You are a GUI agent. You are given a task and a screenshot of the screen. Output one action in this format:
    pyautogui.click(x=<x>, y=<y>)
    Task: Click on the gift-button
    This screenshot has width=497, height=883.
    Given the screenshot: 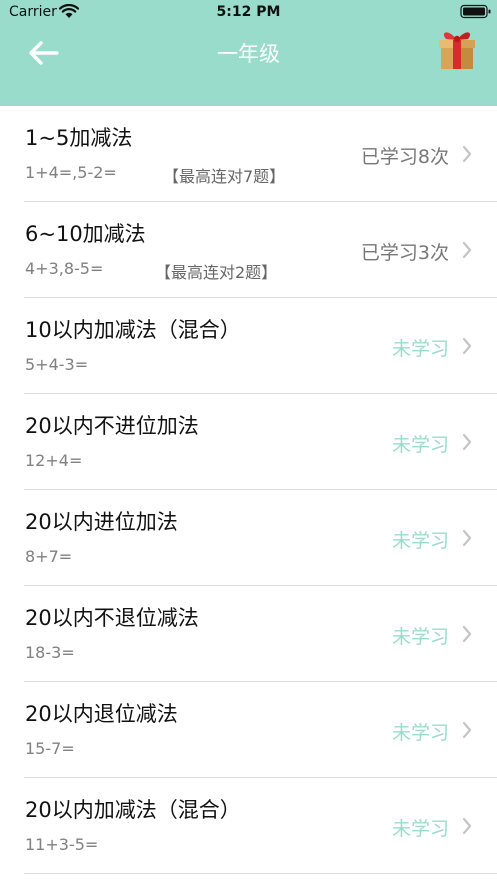 What is the action you would take?
    pyautogui.click(x=457, y=49)
    